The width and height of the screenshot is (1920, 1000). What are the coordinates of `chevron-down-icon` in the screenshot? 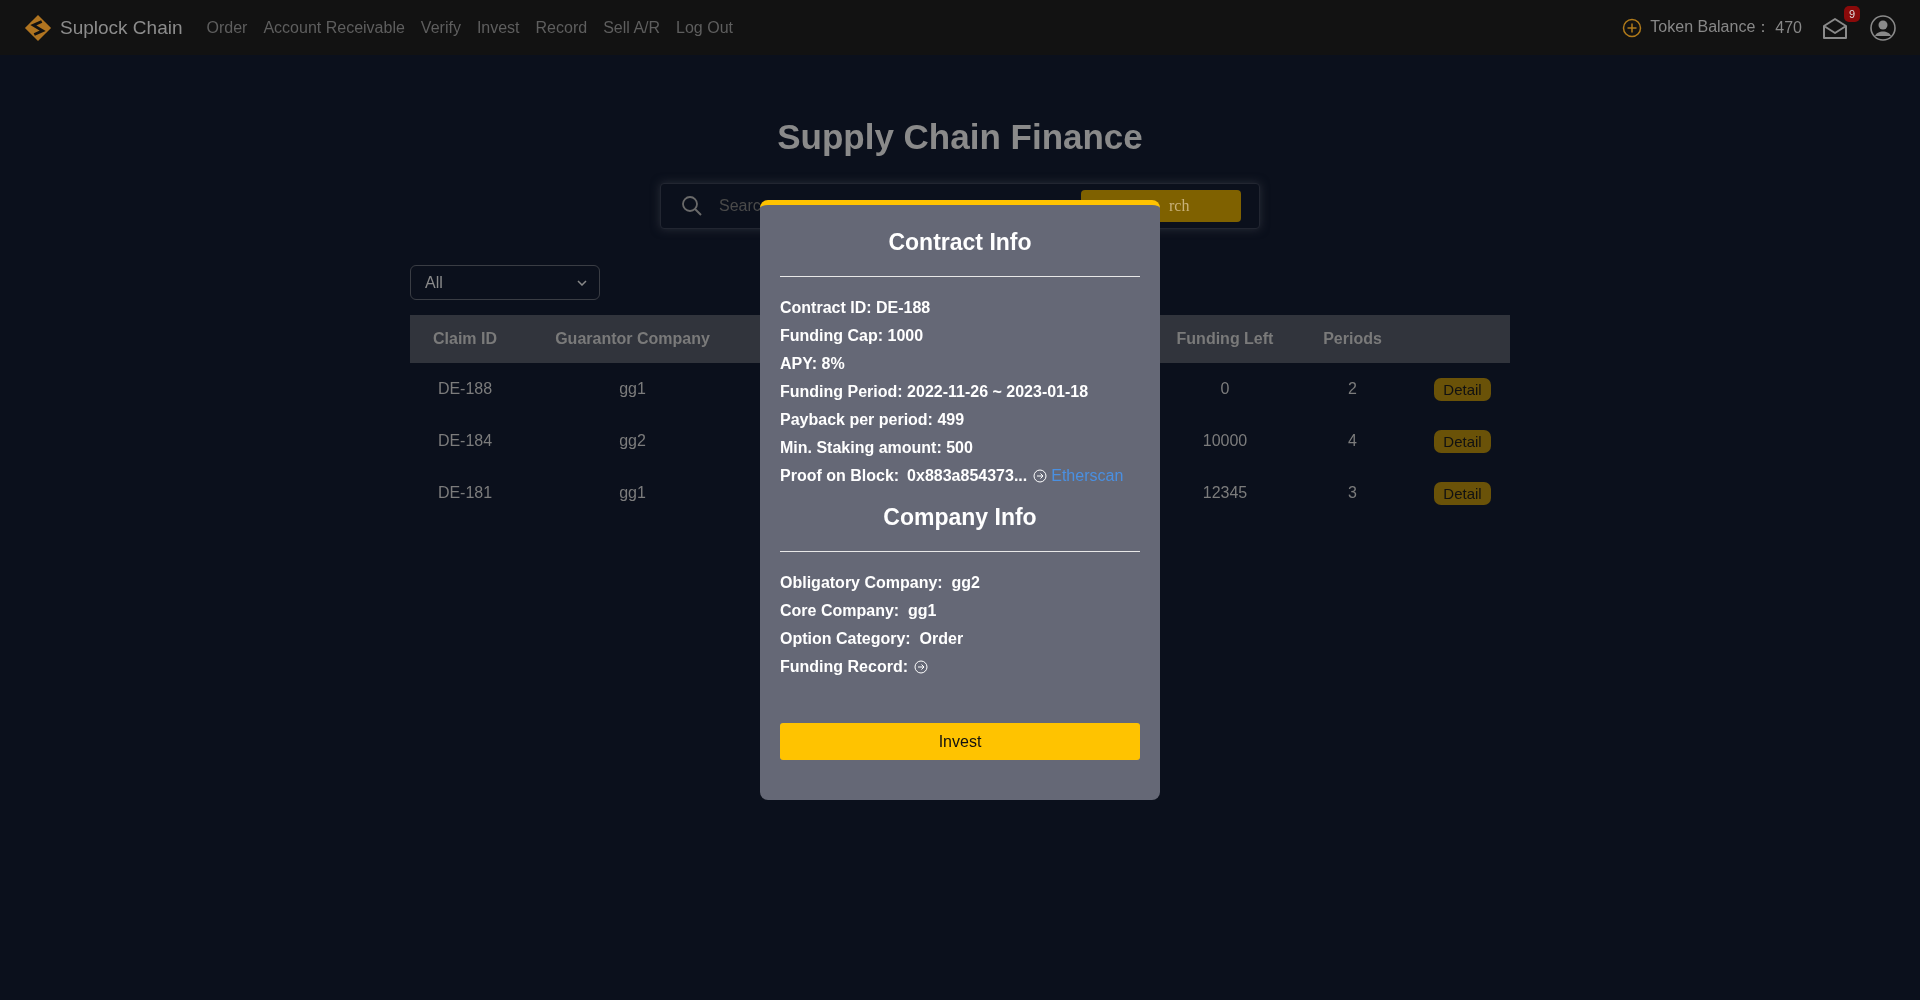 It's located at (582, 282).